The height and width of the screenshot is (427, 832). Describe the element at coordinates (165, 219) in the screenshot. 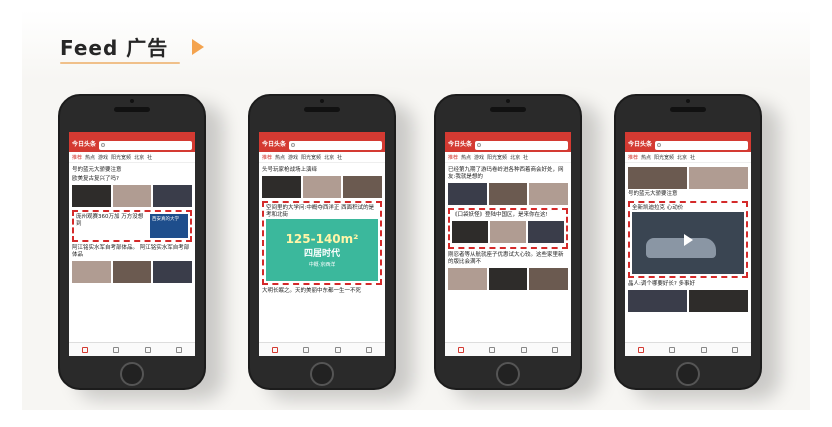

I see `ad-image-caption: 西安真的大学` at that location.